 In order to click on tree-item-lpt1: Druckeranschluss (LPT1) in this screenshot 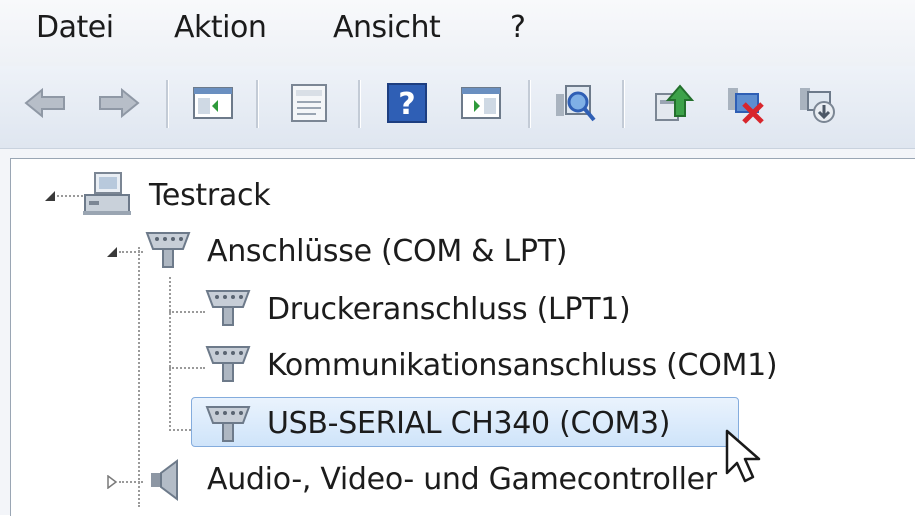, I will do `click(449, 309)`.